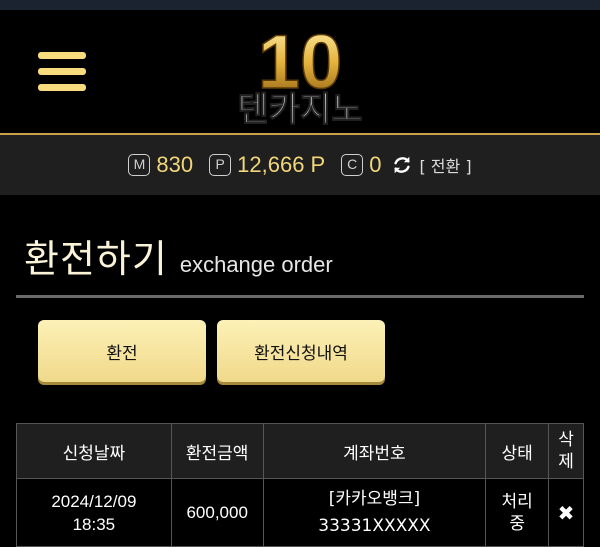 The height and width of the screenshot is (547, 600). I want to click on logo-name: 텐카지노, so click(299, 110).